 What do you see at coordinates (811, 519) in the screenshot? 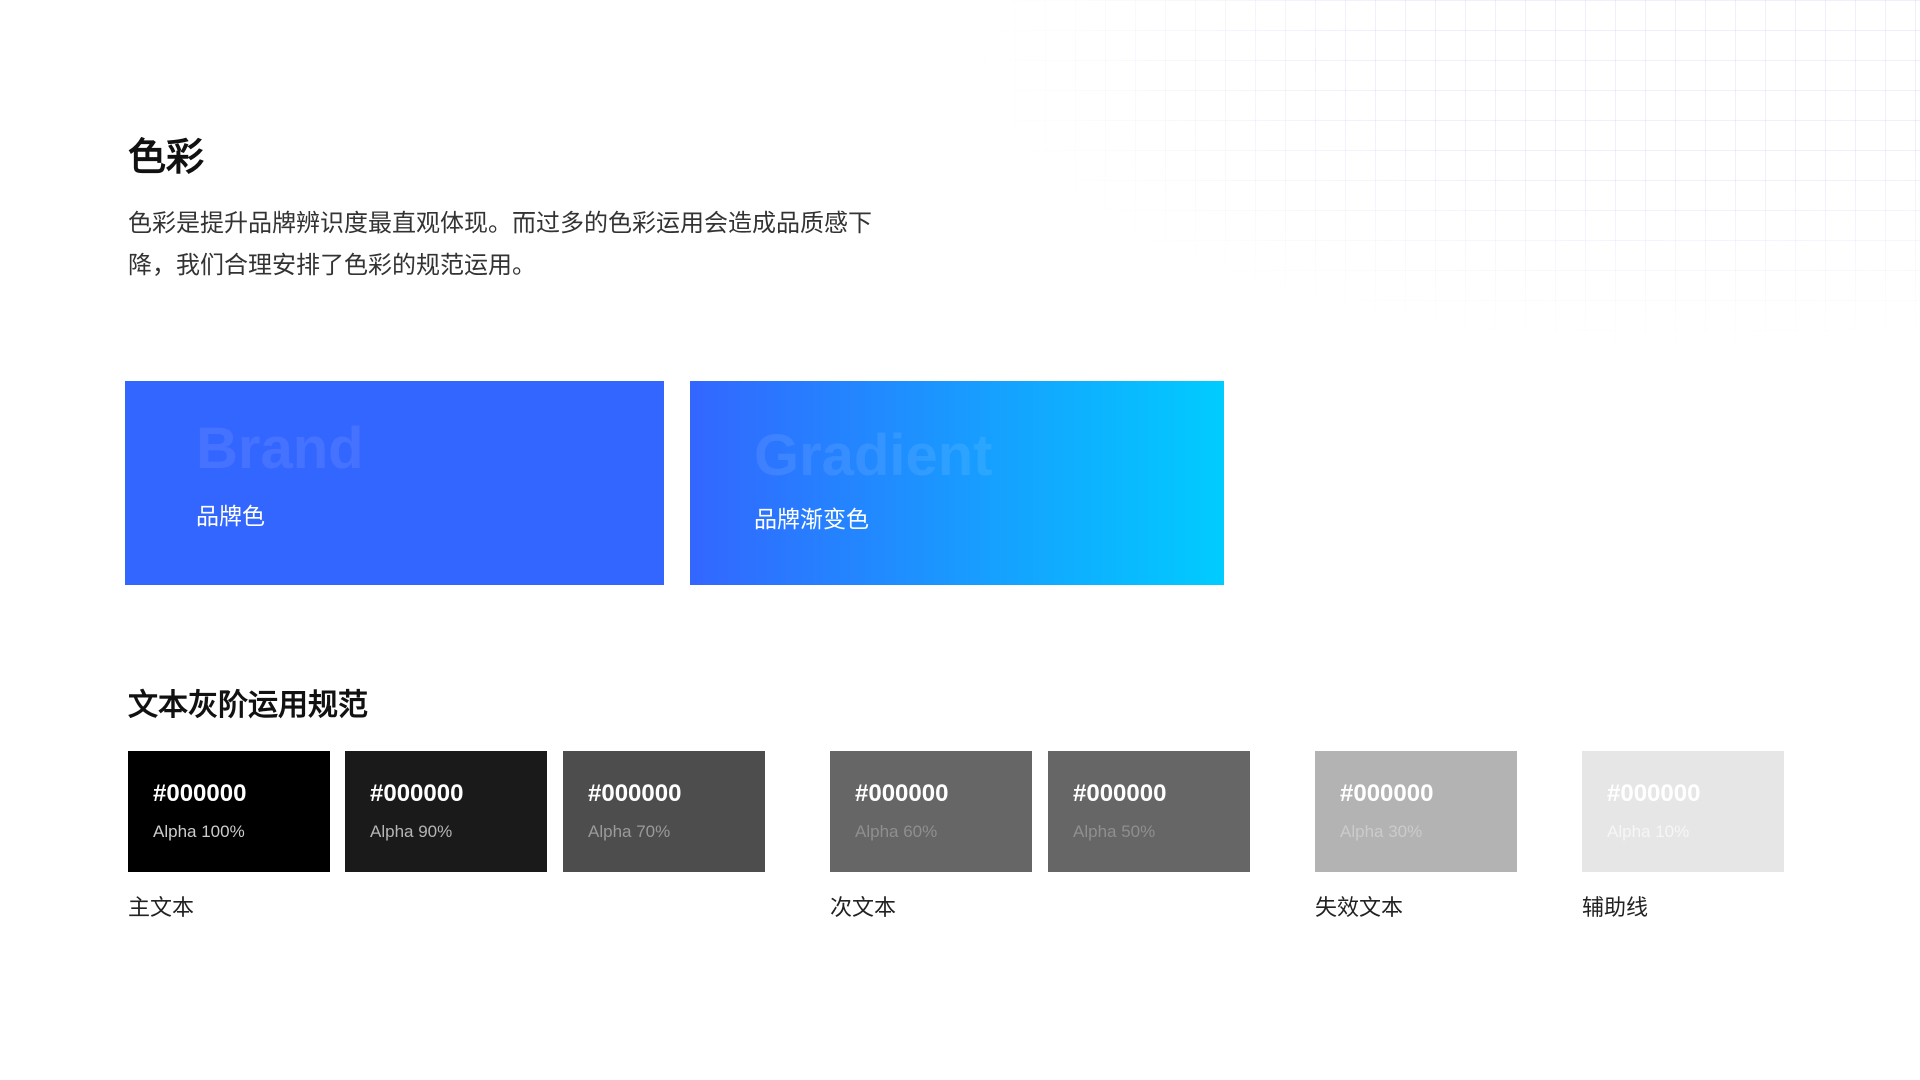
I see `gradient-card-label: 品牌渐变色` at bounding box center [811, 519].